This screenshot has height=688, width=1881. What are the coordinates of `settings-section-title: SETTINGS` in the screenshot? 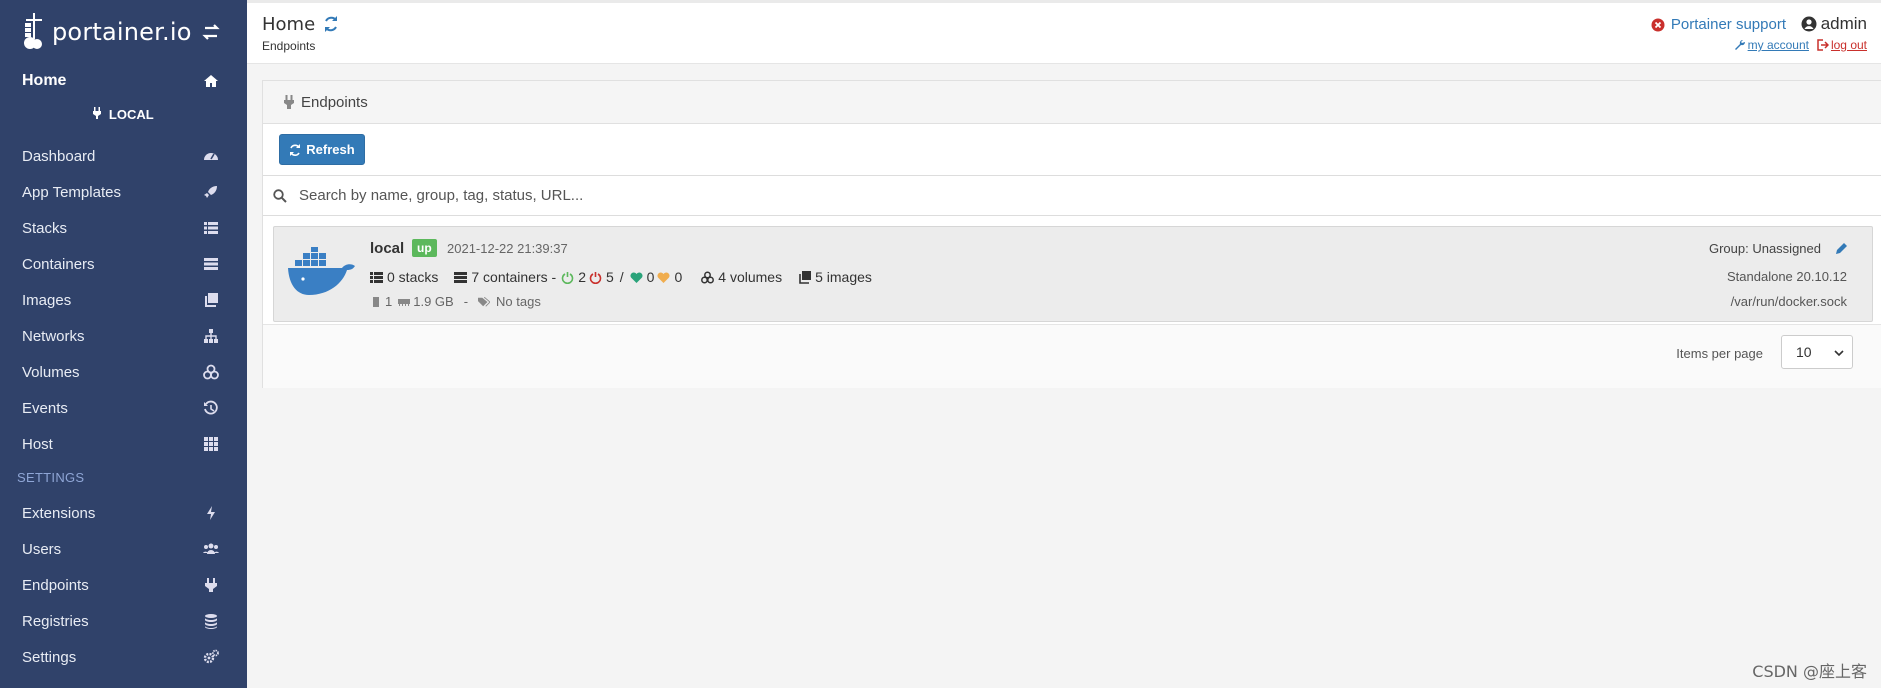 It's located at (51, 477).